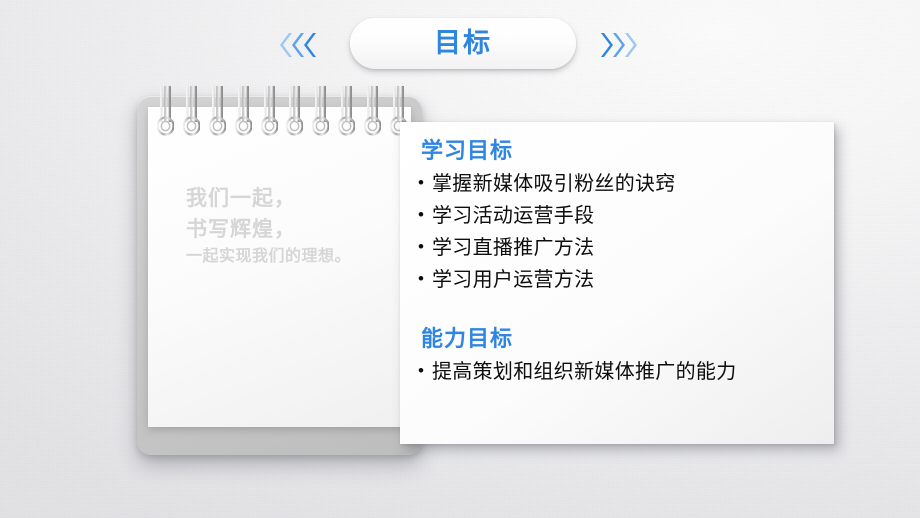 The image size is (920, 518). What do you see at coordinates (617, 279) in the screenshot?
I see `list-item: 学习用户运营方法` at bounding box center [617, 279].